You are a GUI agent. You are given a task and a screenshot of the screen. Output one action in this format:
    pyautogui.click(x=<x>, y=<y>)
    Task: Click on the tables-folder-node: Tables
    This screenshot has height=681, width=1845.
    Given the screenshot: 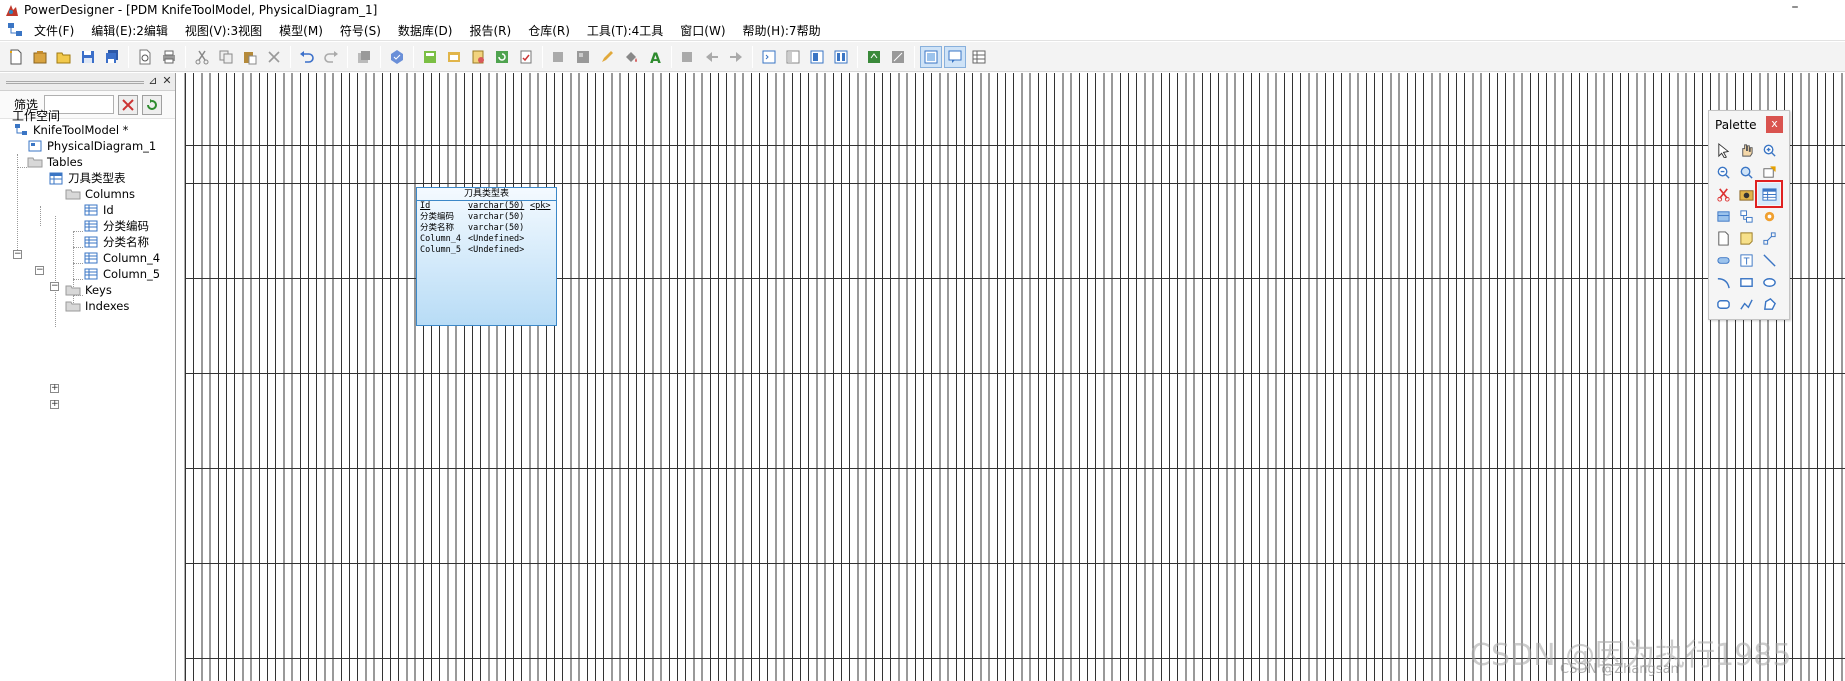 What is the action you would take?
    pyautogui.click(x=54, y=162)
    